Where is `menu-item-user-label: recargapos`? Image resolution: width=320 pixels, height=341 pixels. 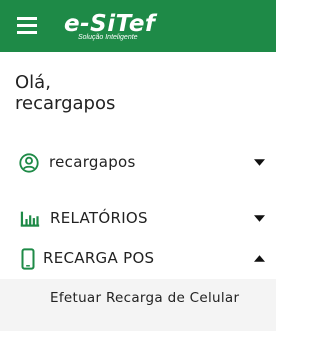 menu-item-user-label: recargapos is located at coordinates (92, 162).